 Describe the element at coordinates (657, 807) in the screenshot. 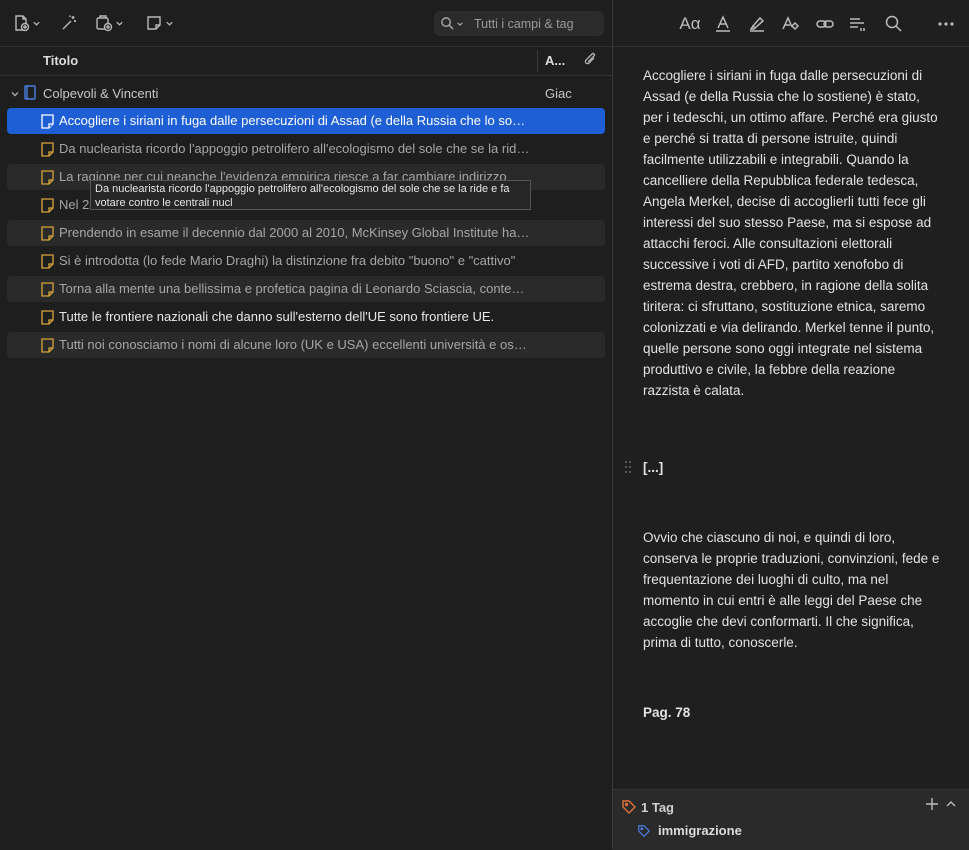

I see `tags-count: 1 Tag` at that location.